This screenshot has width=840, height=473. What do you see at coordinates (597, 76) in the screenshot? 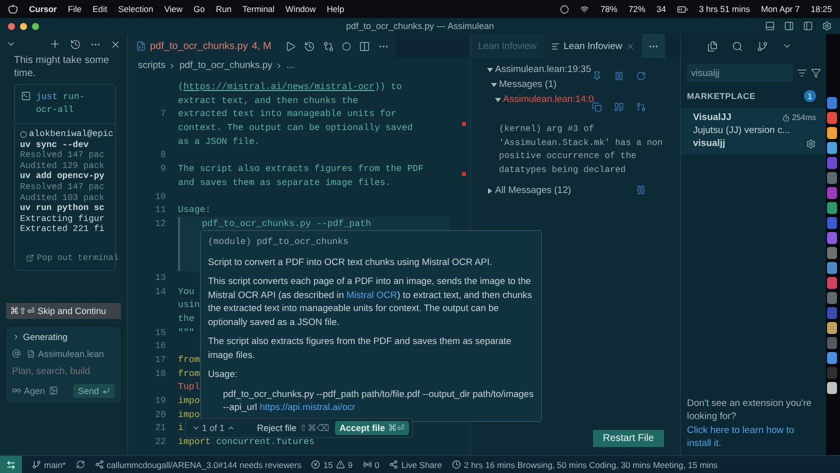
I see `pin-icon` at bounding box center [597, 76].